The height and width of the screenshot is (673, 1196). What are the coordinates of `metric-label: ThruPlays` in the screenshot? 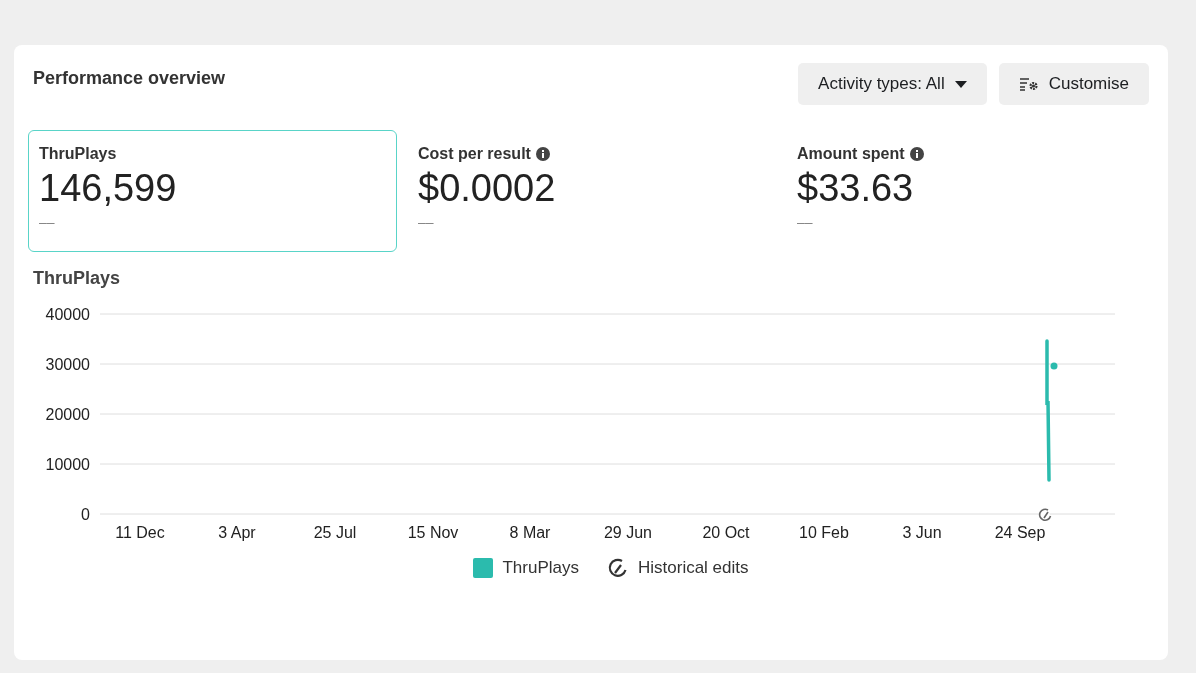 It's located at (78, 154).